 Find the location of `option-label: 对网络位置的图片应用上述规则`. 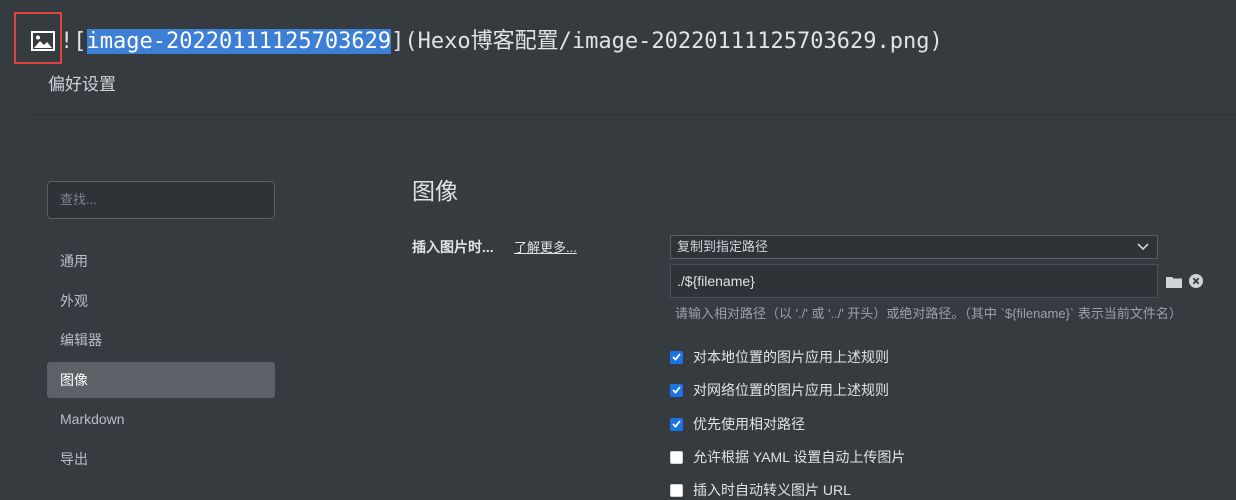

option-label: 对网络位置的图片应用上述规则 is located at coordinates (791, 390).